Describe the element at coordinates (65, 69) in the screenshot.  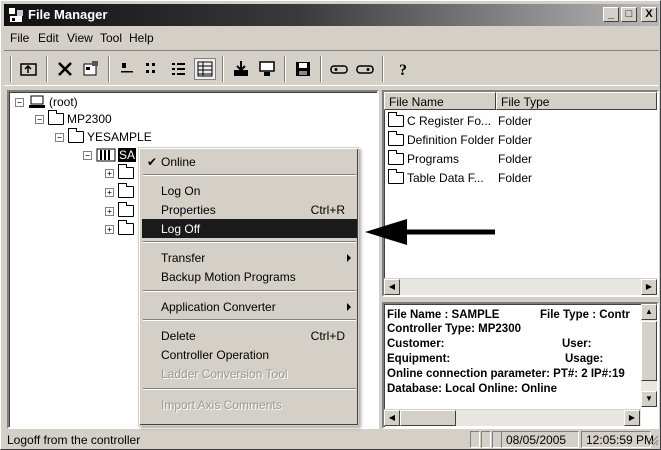
I see `delete-icon` at that location.